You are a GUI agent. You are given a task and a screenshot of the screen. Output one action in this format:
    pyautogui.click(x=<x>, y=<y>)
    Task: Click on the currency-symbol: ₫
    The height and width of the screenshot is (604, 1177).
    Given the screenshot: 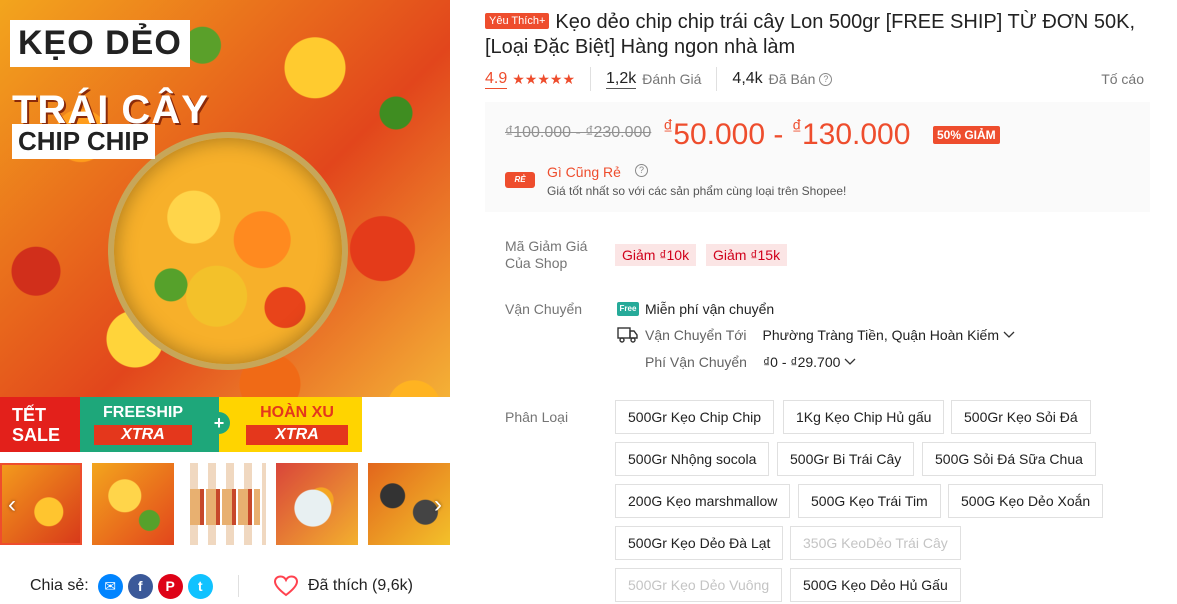 What is the action you would take?
    pyautogui.click(x=668, y=128)
    